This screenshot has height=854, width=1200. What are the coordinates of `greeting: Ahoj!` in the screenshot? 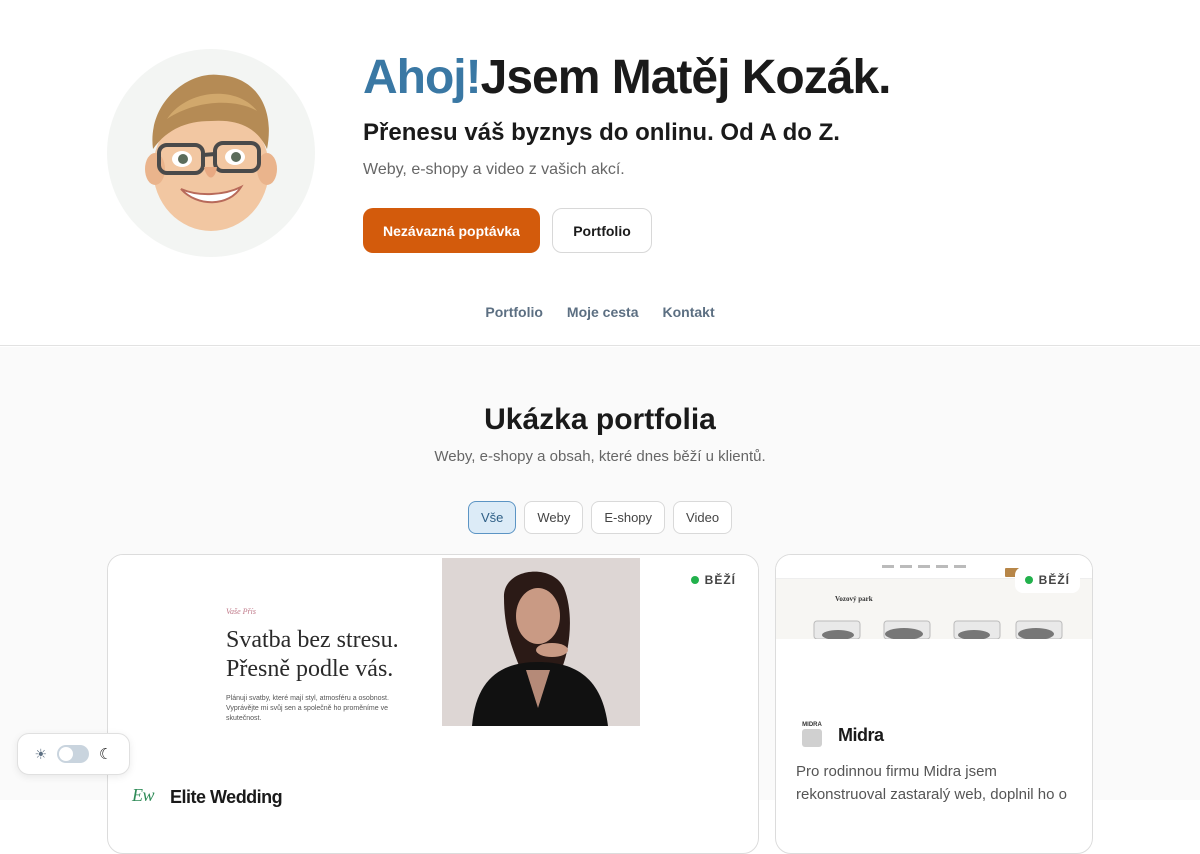 It's located at (422, 77).